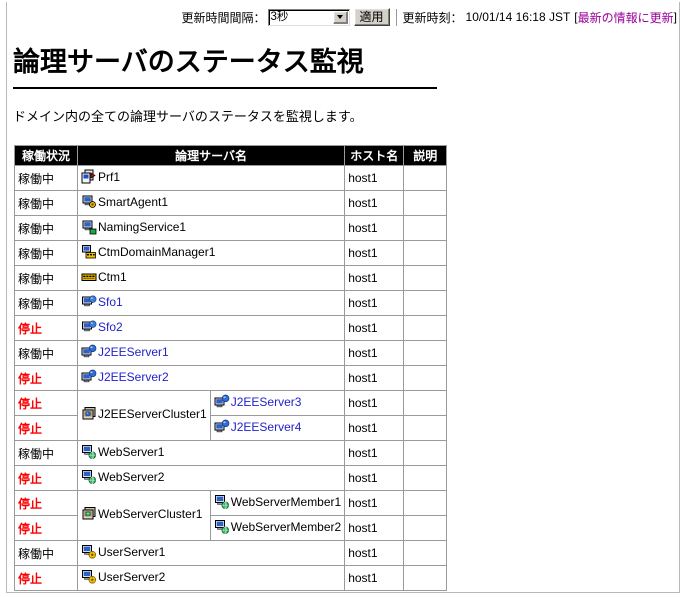  I want to click on server-entry: Prf1, so click(100, 177).